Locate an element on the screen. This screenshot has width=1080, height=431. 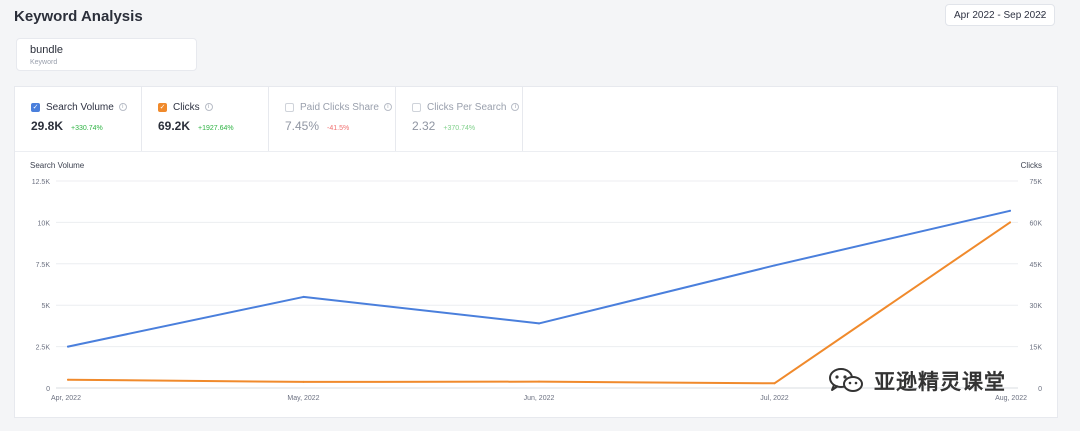
wechat-icon is located at coordinates (846, 380).